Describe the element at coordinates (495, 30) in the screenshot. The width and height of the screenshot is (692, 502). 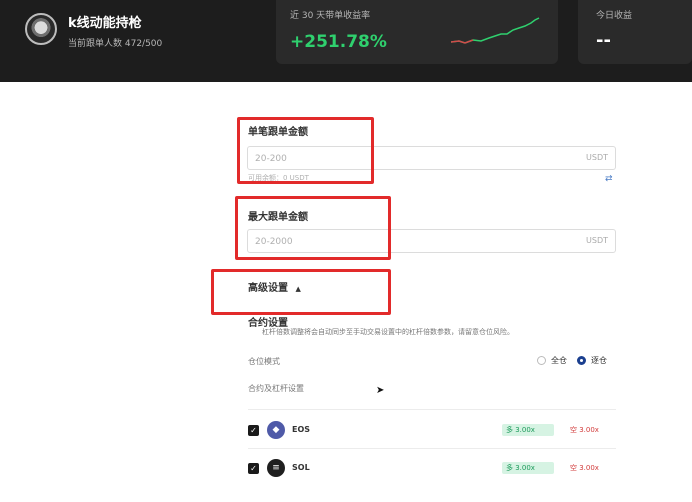
I see `roi-sparkline` at that location.